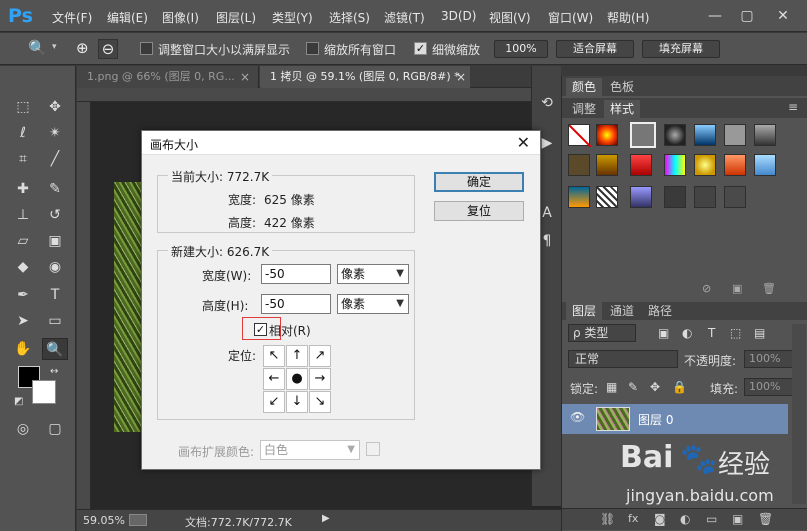  I want to click on menu-image: 图像(I), so click(180, 17).